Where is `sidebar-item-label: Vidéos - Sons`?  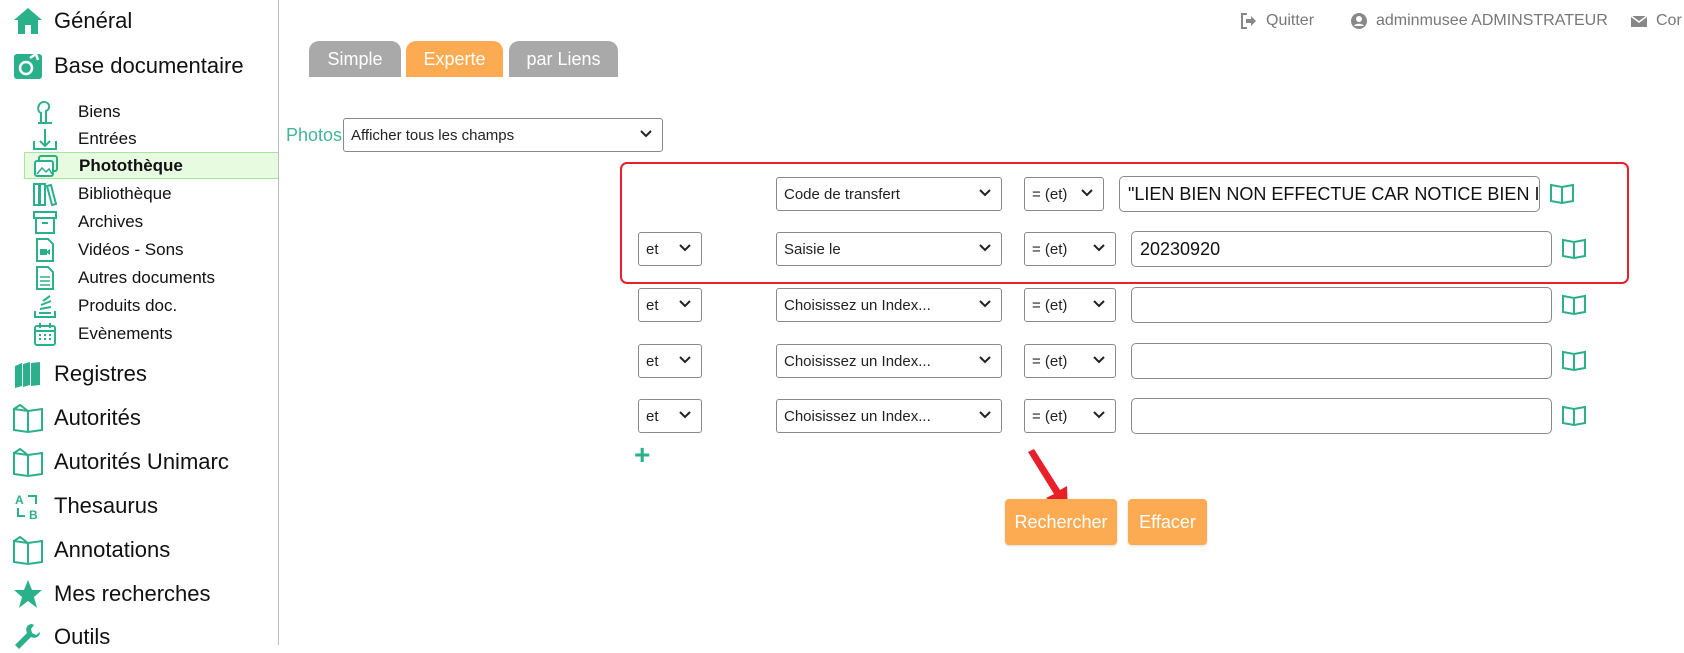
sidebar-item-label: Vidéos - Sons is located at coordinates (131, 249).